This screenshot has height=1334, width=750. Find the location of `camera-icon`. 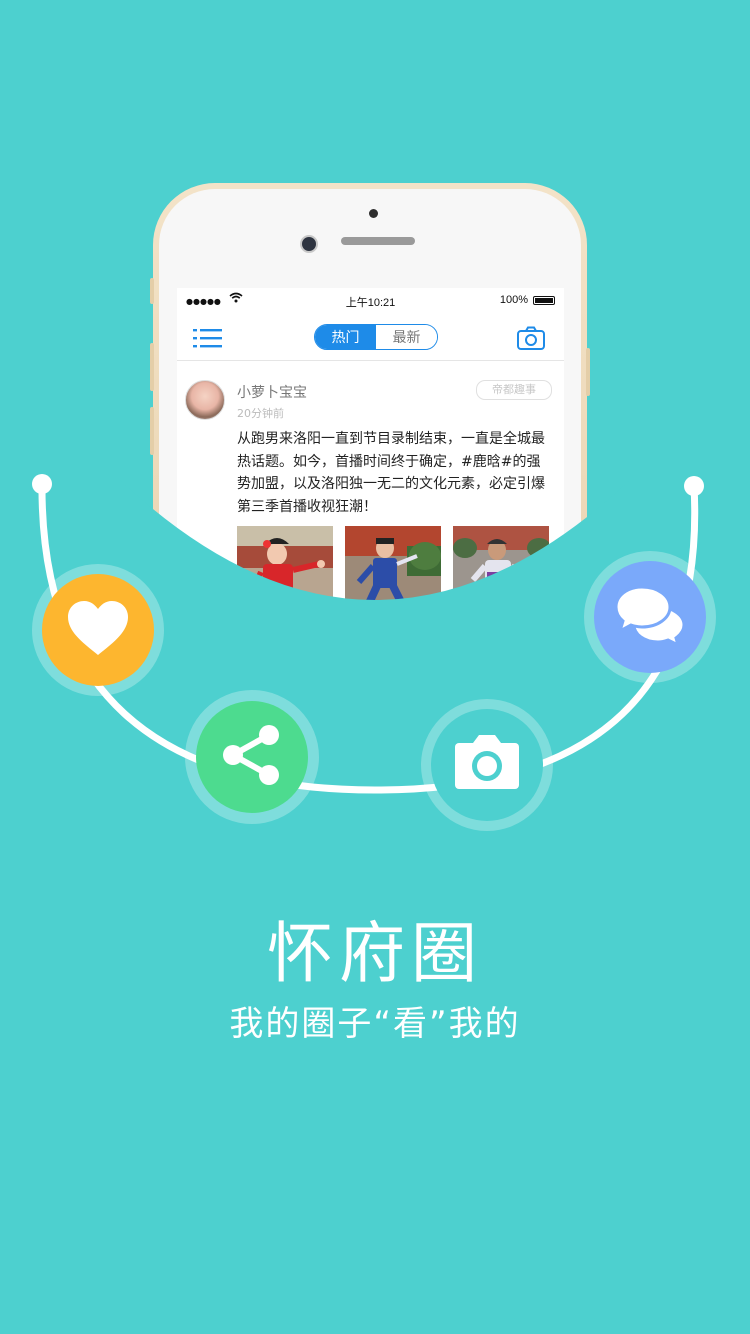

camera-icon is located at coordinates (487, 765).